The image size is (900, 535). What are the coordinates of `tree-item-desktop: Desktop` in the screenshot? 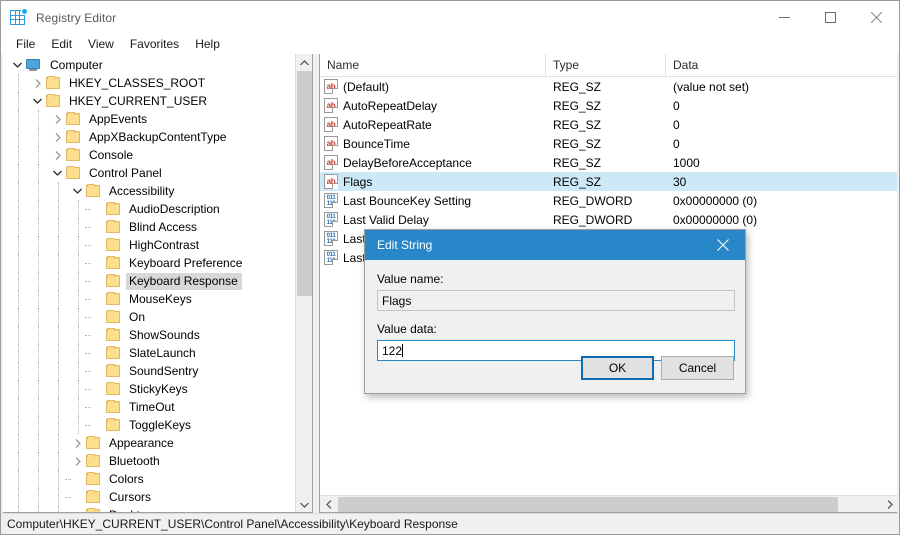 It's located at (147, 509).